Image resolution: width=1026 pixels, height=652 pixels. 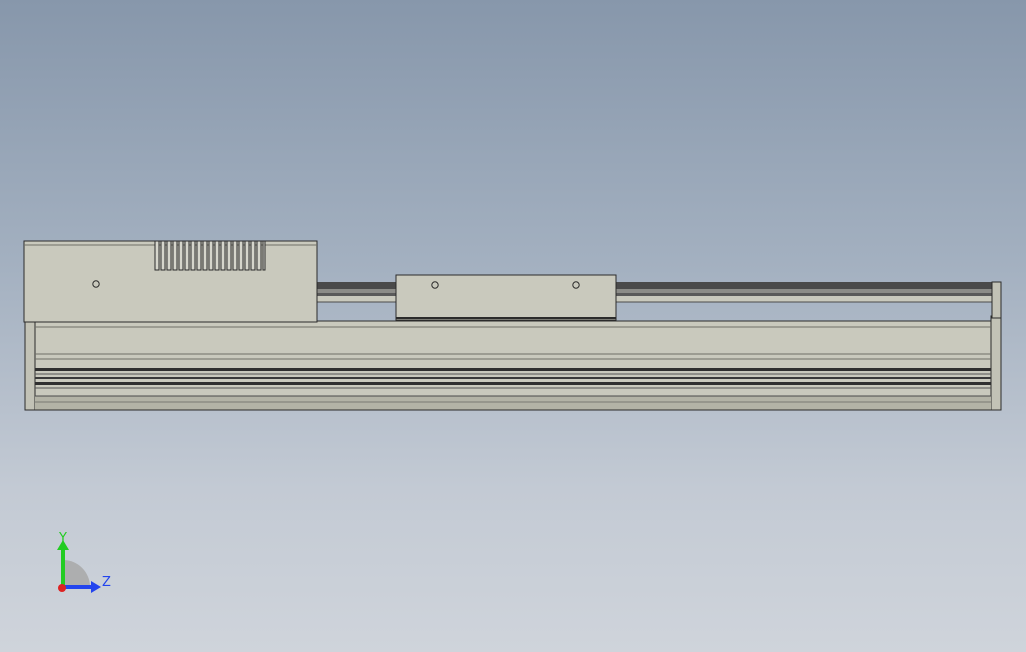 What do you see at coordinates (513, 363) in the screenshot?
I see `base-extrusion` at bounding box center [513, 363].